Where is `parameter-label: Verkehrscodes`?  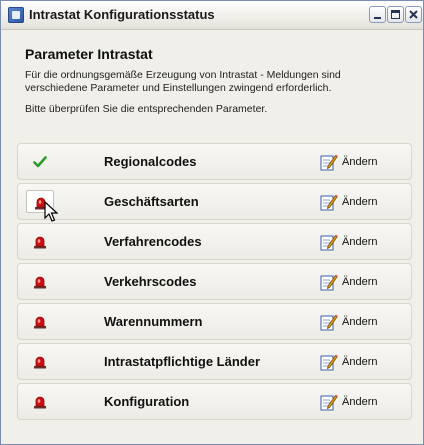
parameter-label: Verkehrscodes is located at coordinates (150, 281).